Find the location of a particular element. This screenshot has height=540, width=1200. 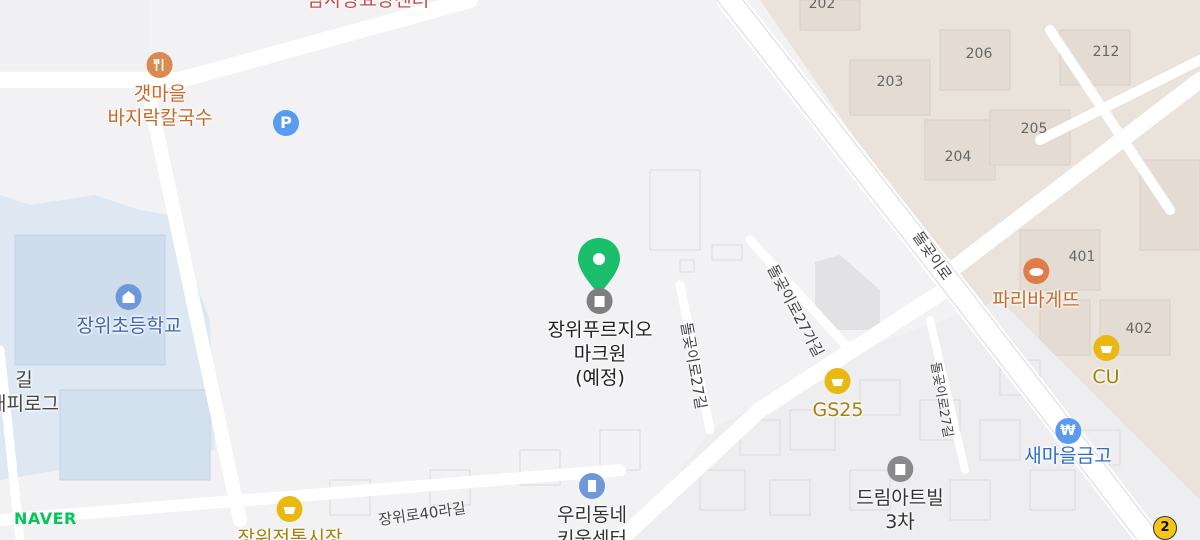

building-number: 212 is located at coordinates (1106, 52).